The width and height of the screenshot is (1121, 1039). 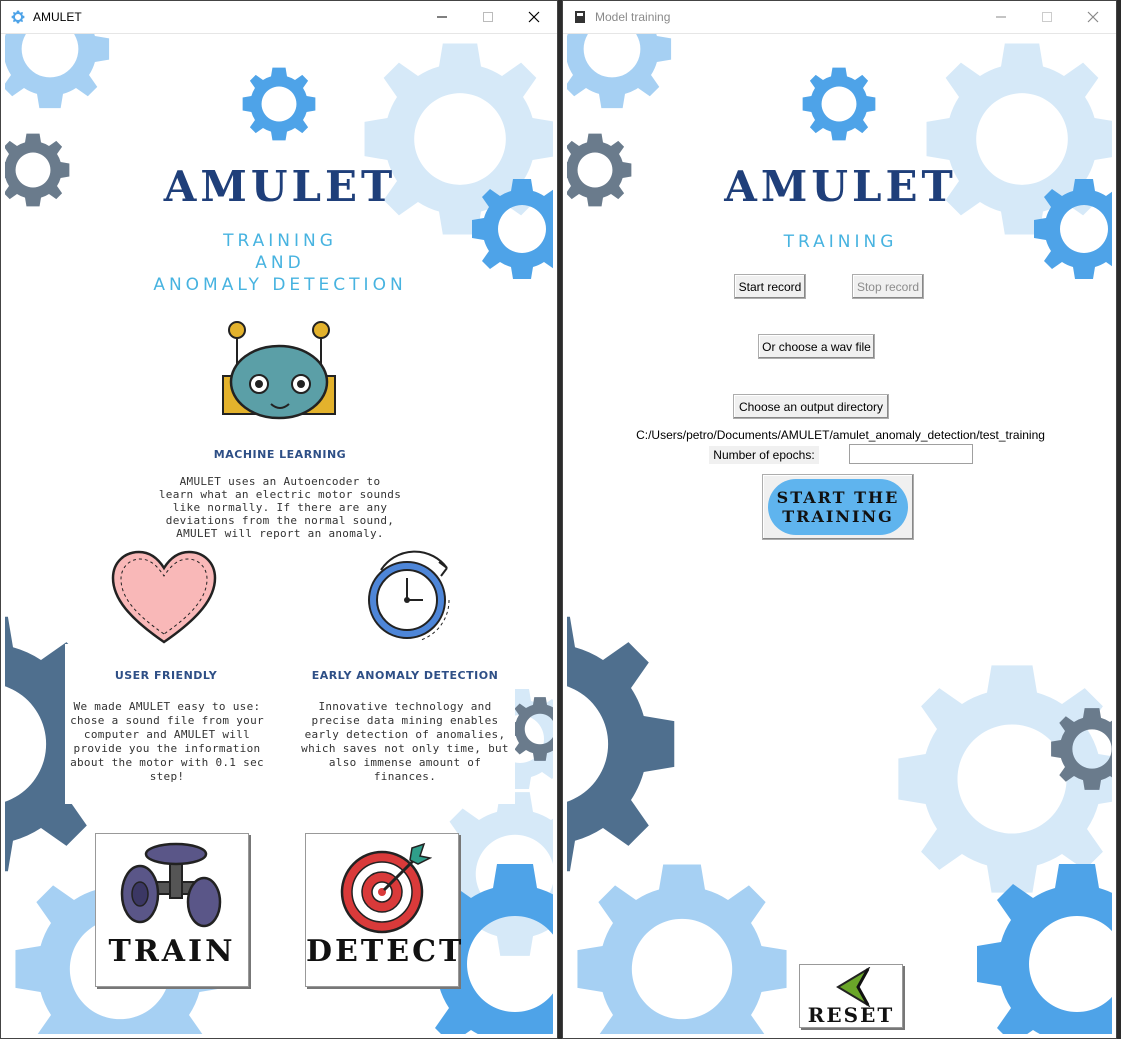 I want to click on text-line: early detection of anomalies,, so click(x=405, y=734).